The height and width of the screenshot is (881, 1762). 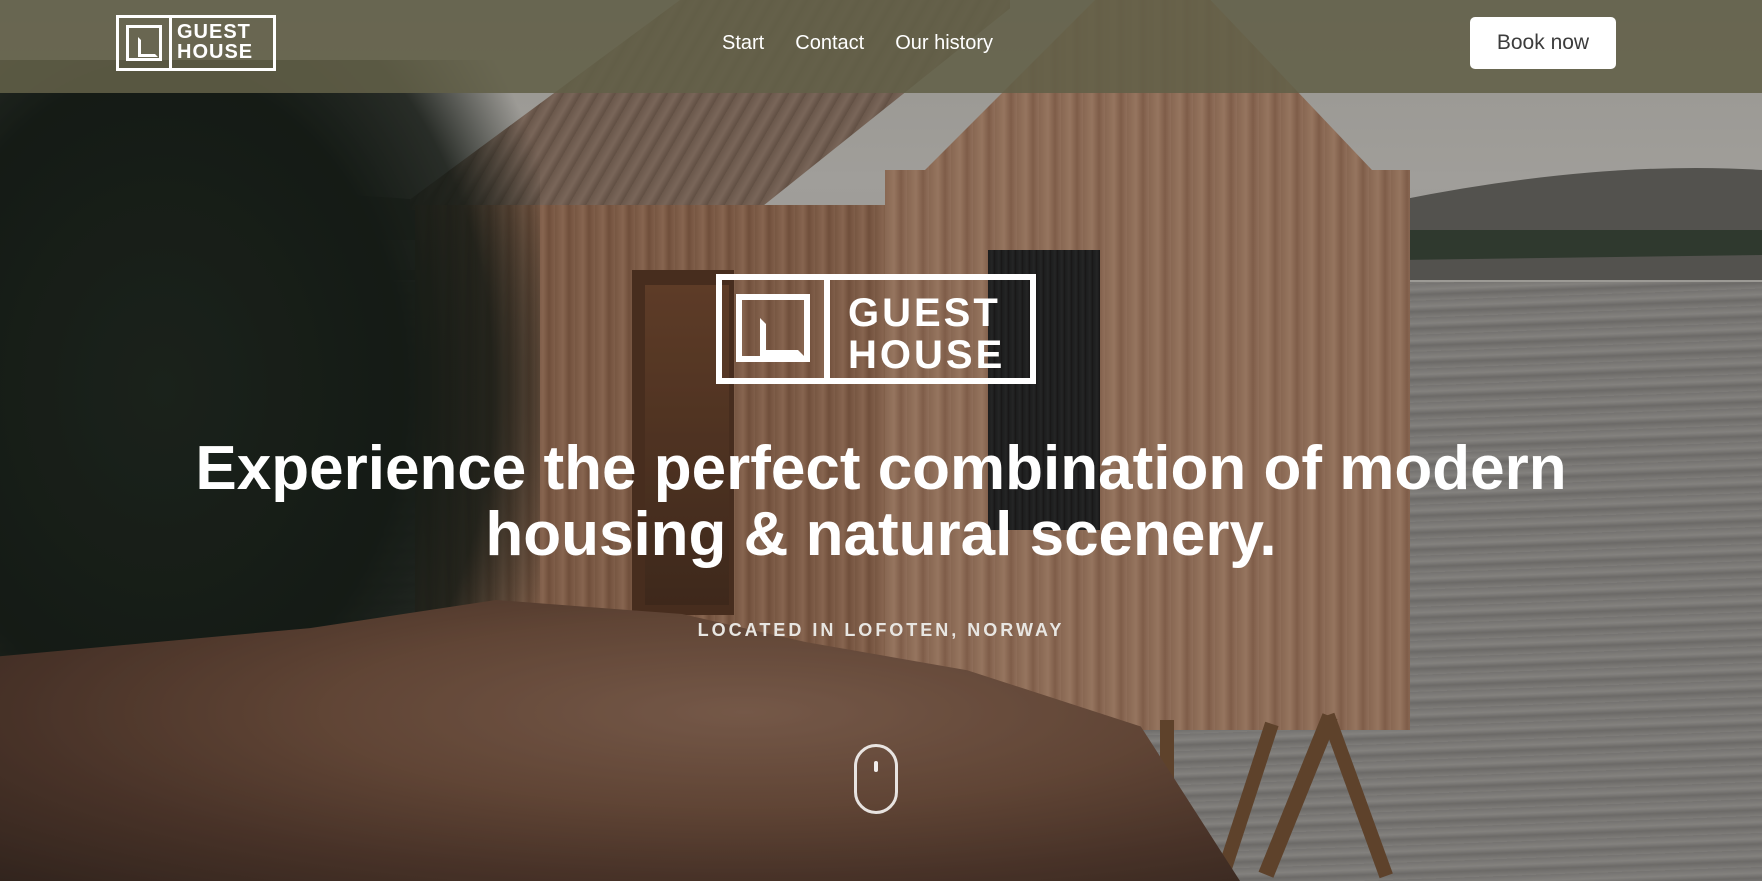 I want to click on book-now-button: Book now, so click(x=1543, y=43).